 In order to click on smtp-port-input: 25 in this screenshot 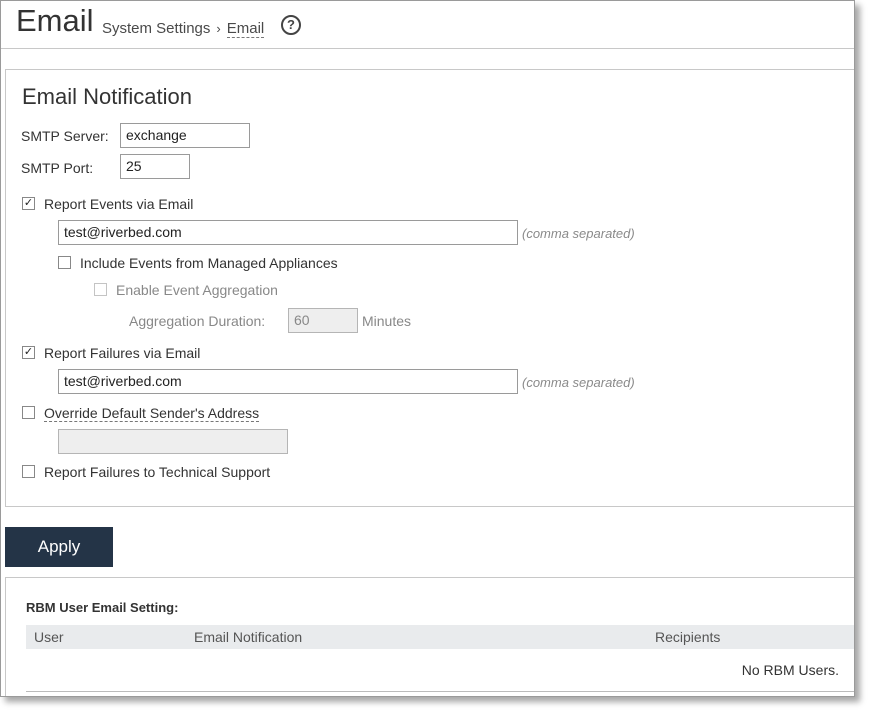, I will do `click(155, 166)`.